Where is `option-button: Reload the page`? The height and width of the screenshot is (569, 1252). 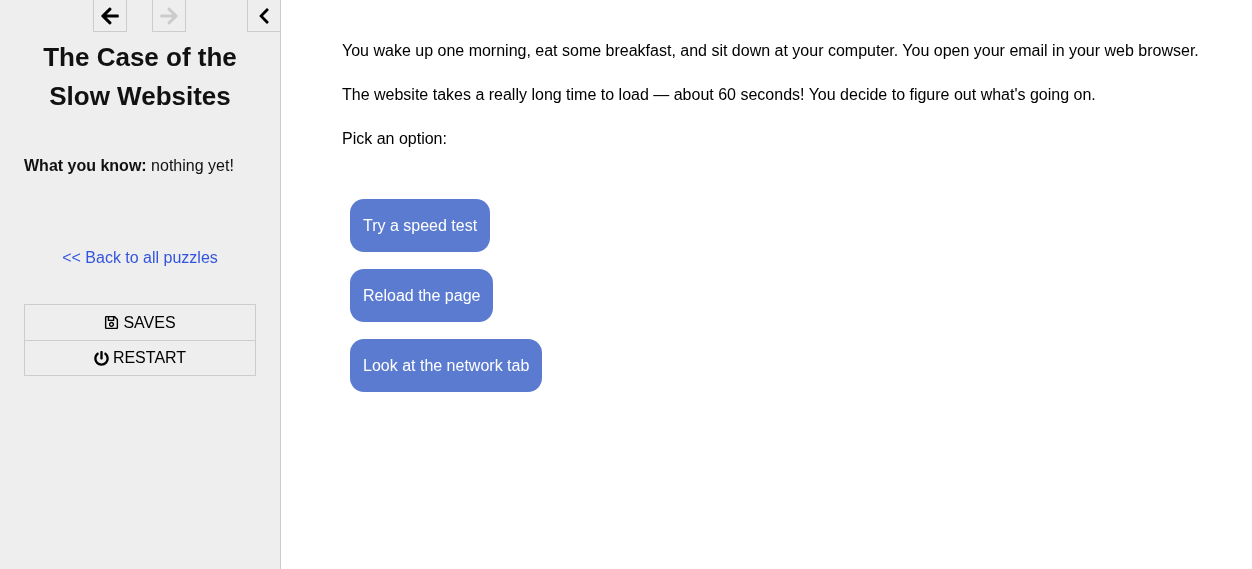 option-button: Reload the page is located at coordinates (422, 295).